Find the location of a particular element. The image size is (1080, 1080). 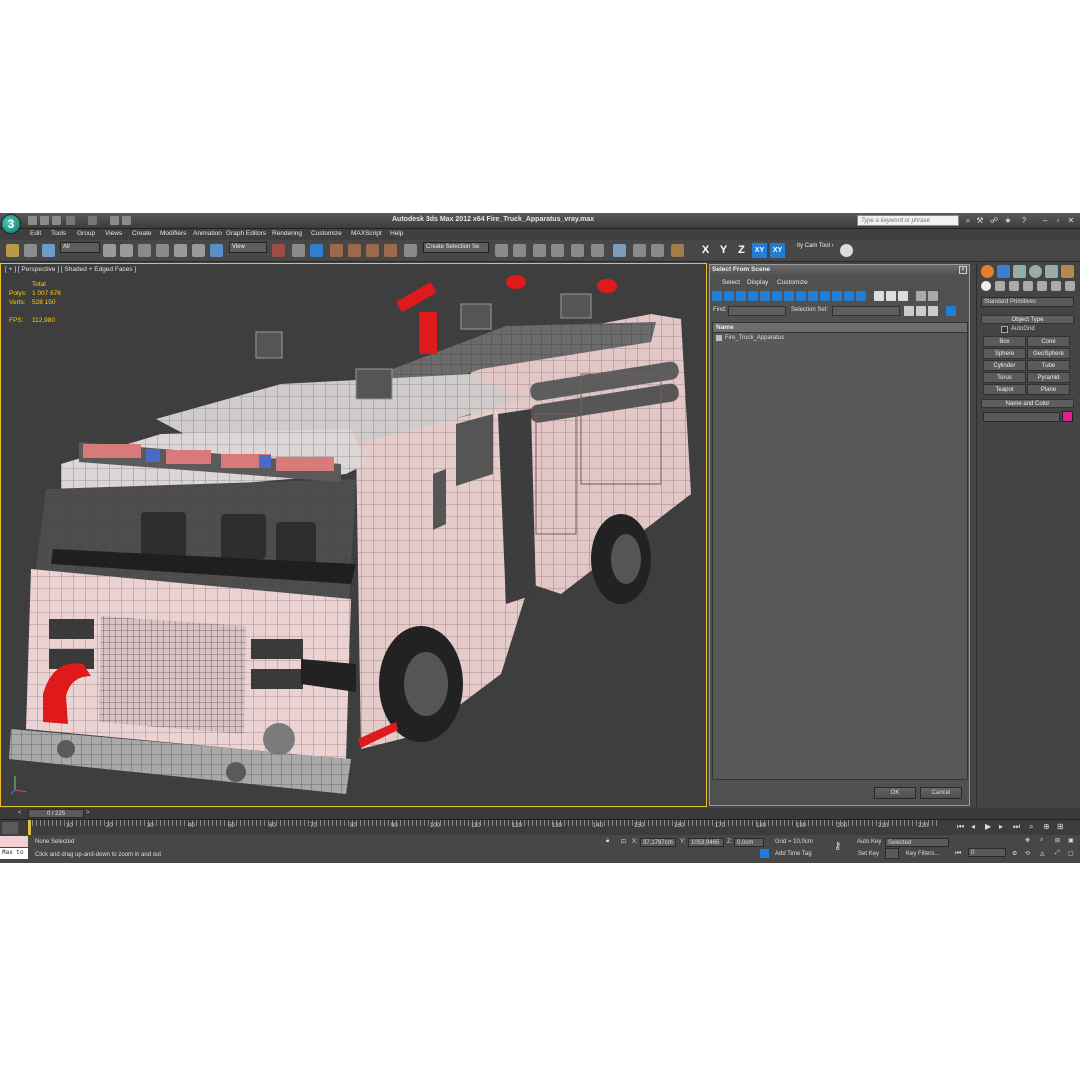

quick-access-dropdown-icon is located at coordinates (126, 220).